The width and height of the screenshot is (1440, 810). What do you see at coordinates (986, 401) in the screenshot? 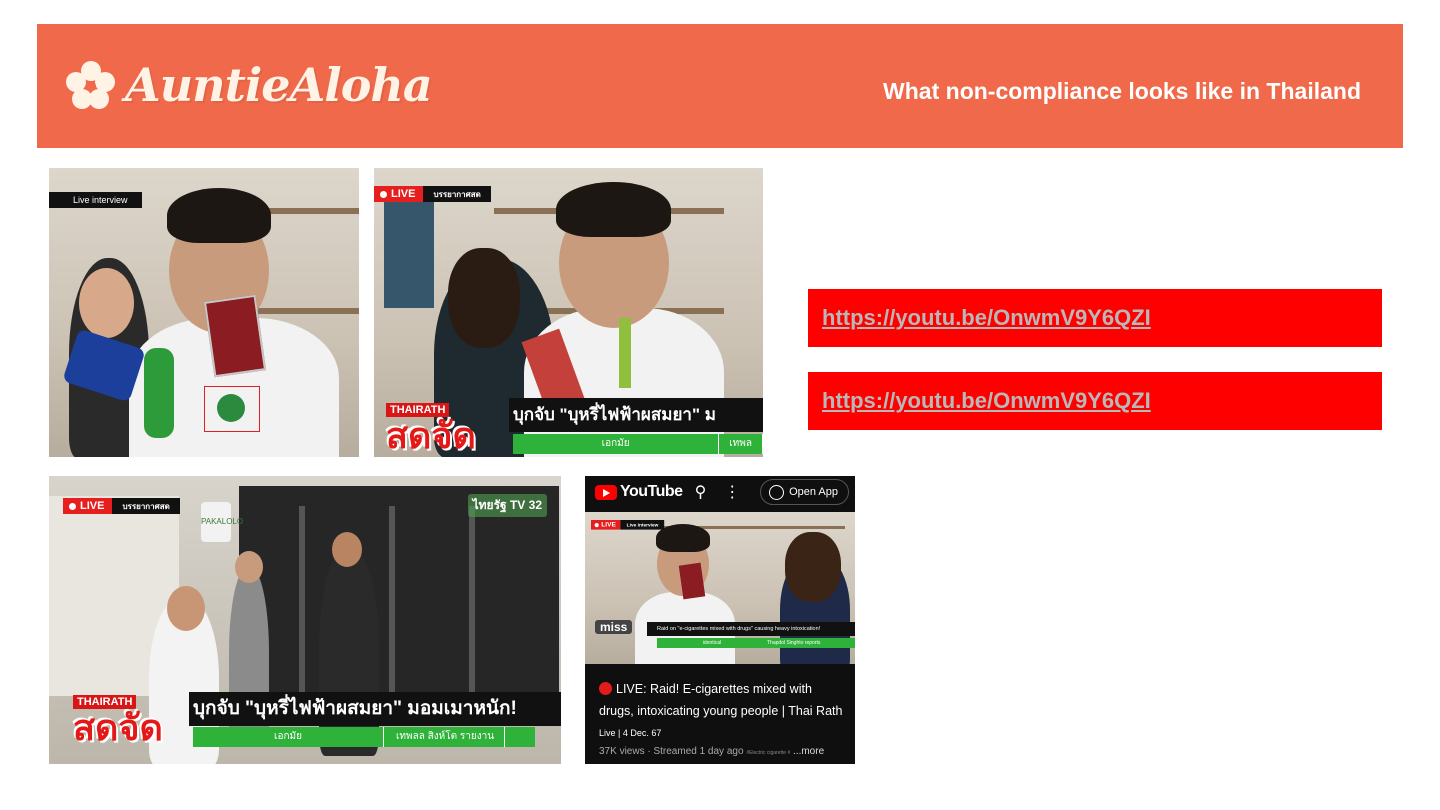
I see `video-link-2: https://youtu.be/OnwmV9Y6QZI` at bounding box center [986, 401].